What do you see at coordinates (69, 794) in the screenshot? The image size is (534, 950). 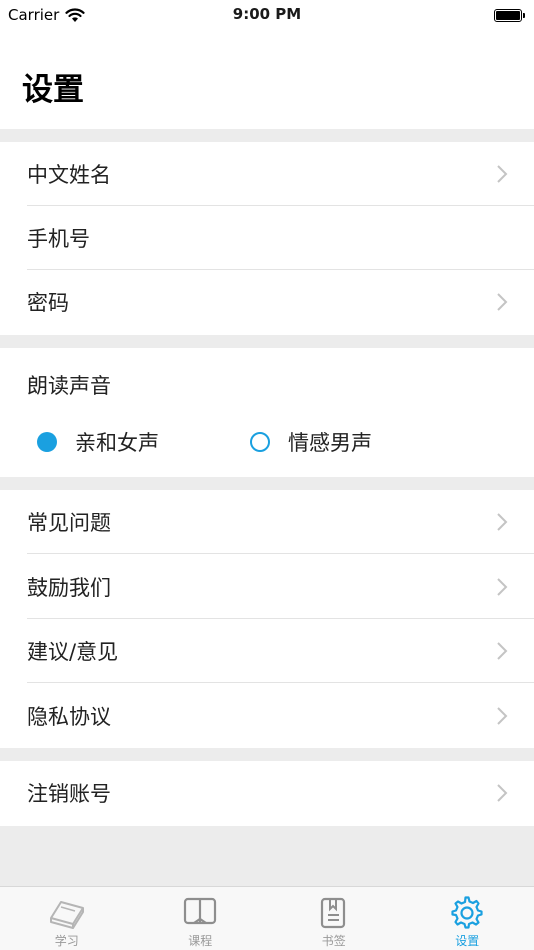 I see `row-label: 注销账号` at bounding box center [69, 794].